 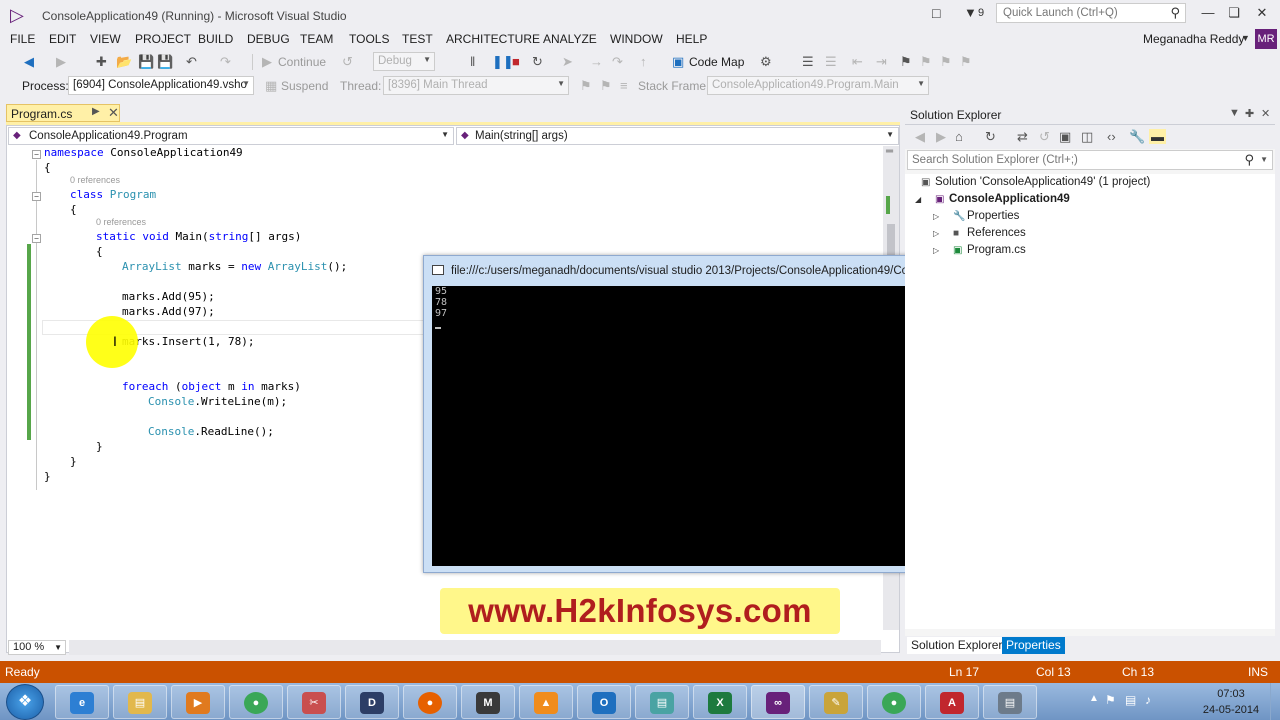 What do you see at coordinates (37, 647) in the screenshot?
I see `zoom-select: 100 % ▼` at bounding box center [37, 647].